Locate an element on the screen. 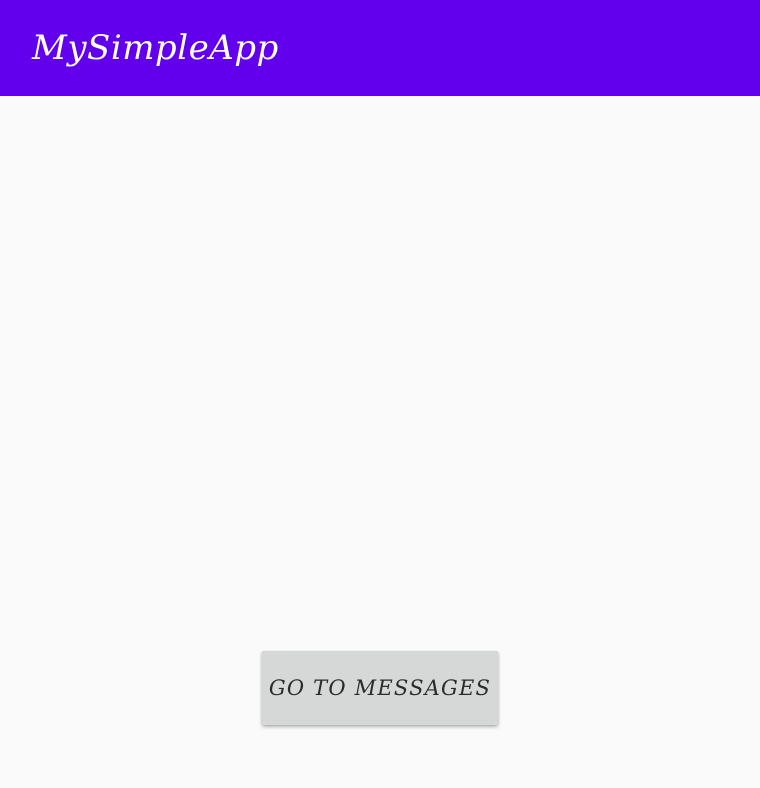 The height and width of the screenshot is (788, 760). go-to-messages-button: GO TO MESSAGES is located at coordinates (380, 688).